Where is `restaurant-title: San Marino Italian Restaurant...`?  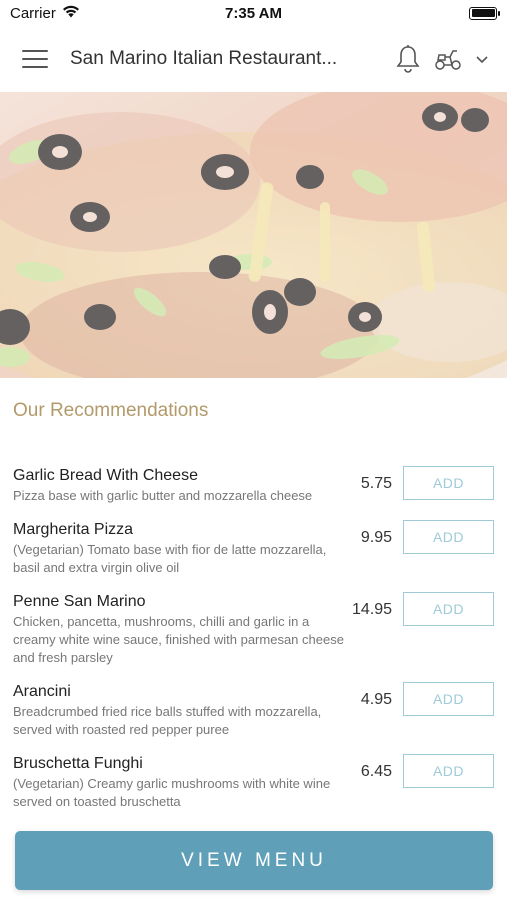
restaurant-title: San Marino Italian Restaurant... is located at coordinates (204, 58).